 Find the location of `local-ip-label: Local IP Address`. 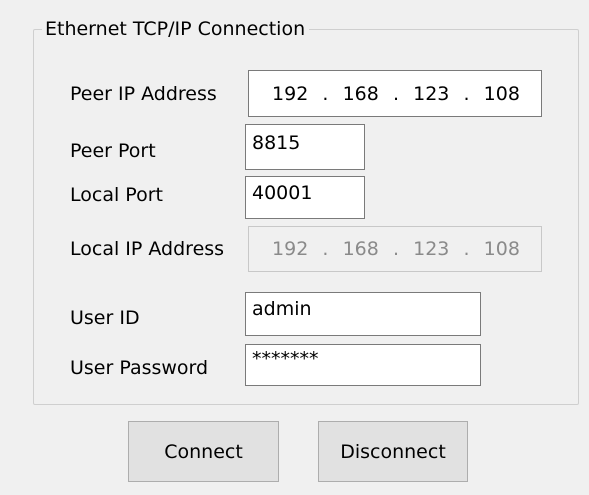

local-ip-label: Local IP Address is located at coordinates (147, 249).